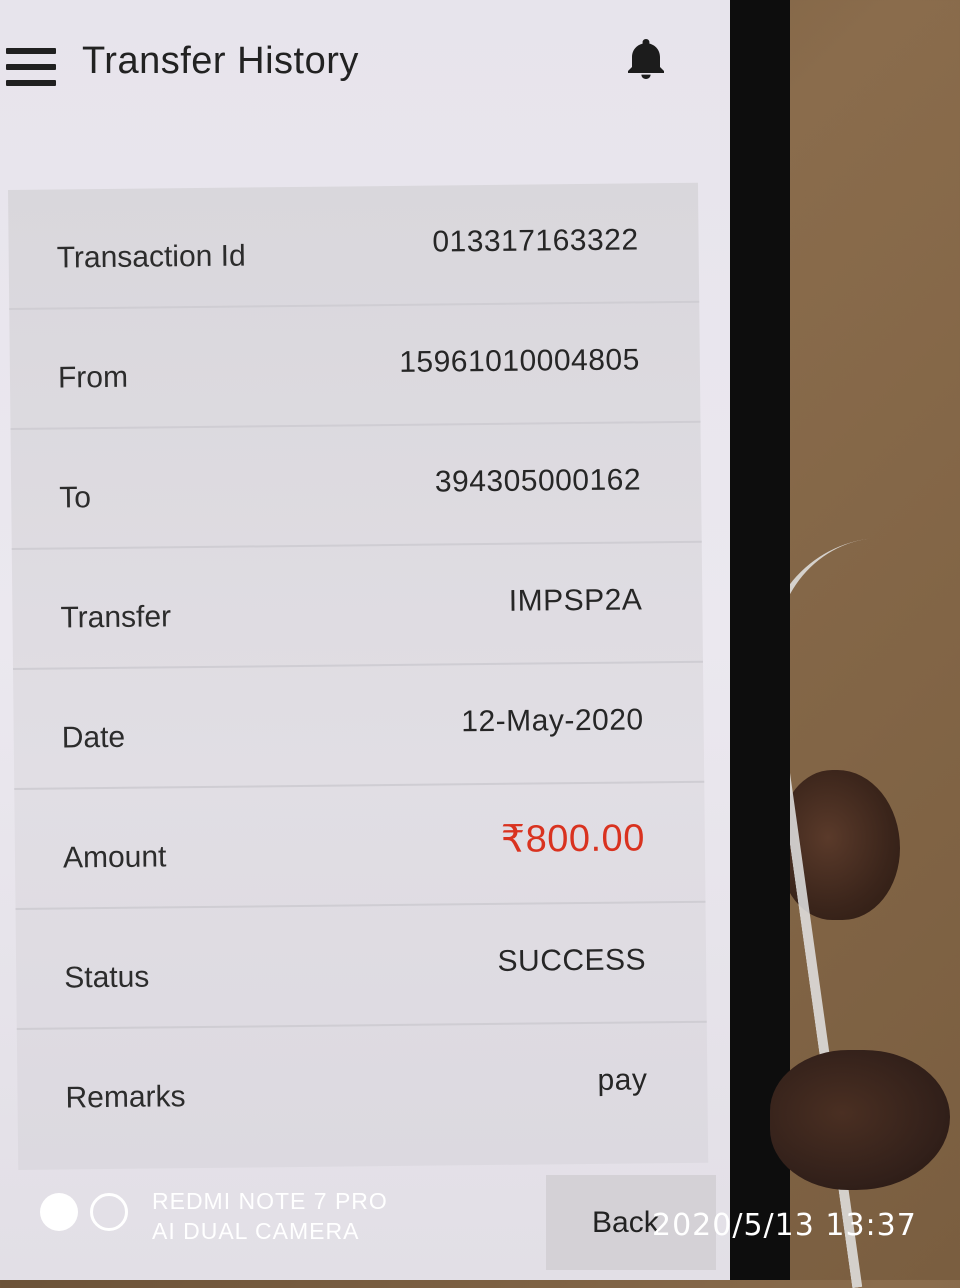 This screenshot has width=960, height=1288. I want to click on detail-row-transaction-id: Transaction Id 013317163322, so click(354, 246).